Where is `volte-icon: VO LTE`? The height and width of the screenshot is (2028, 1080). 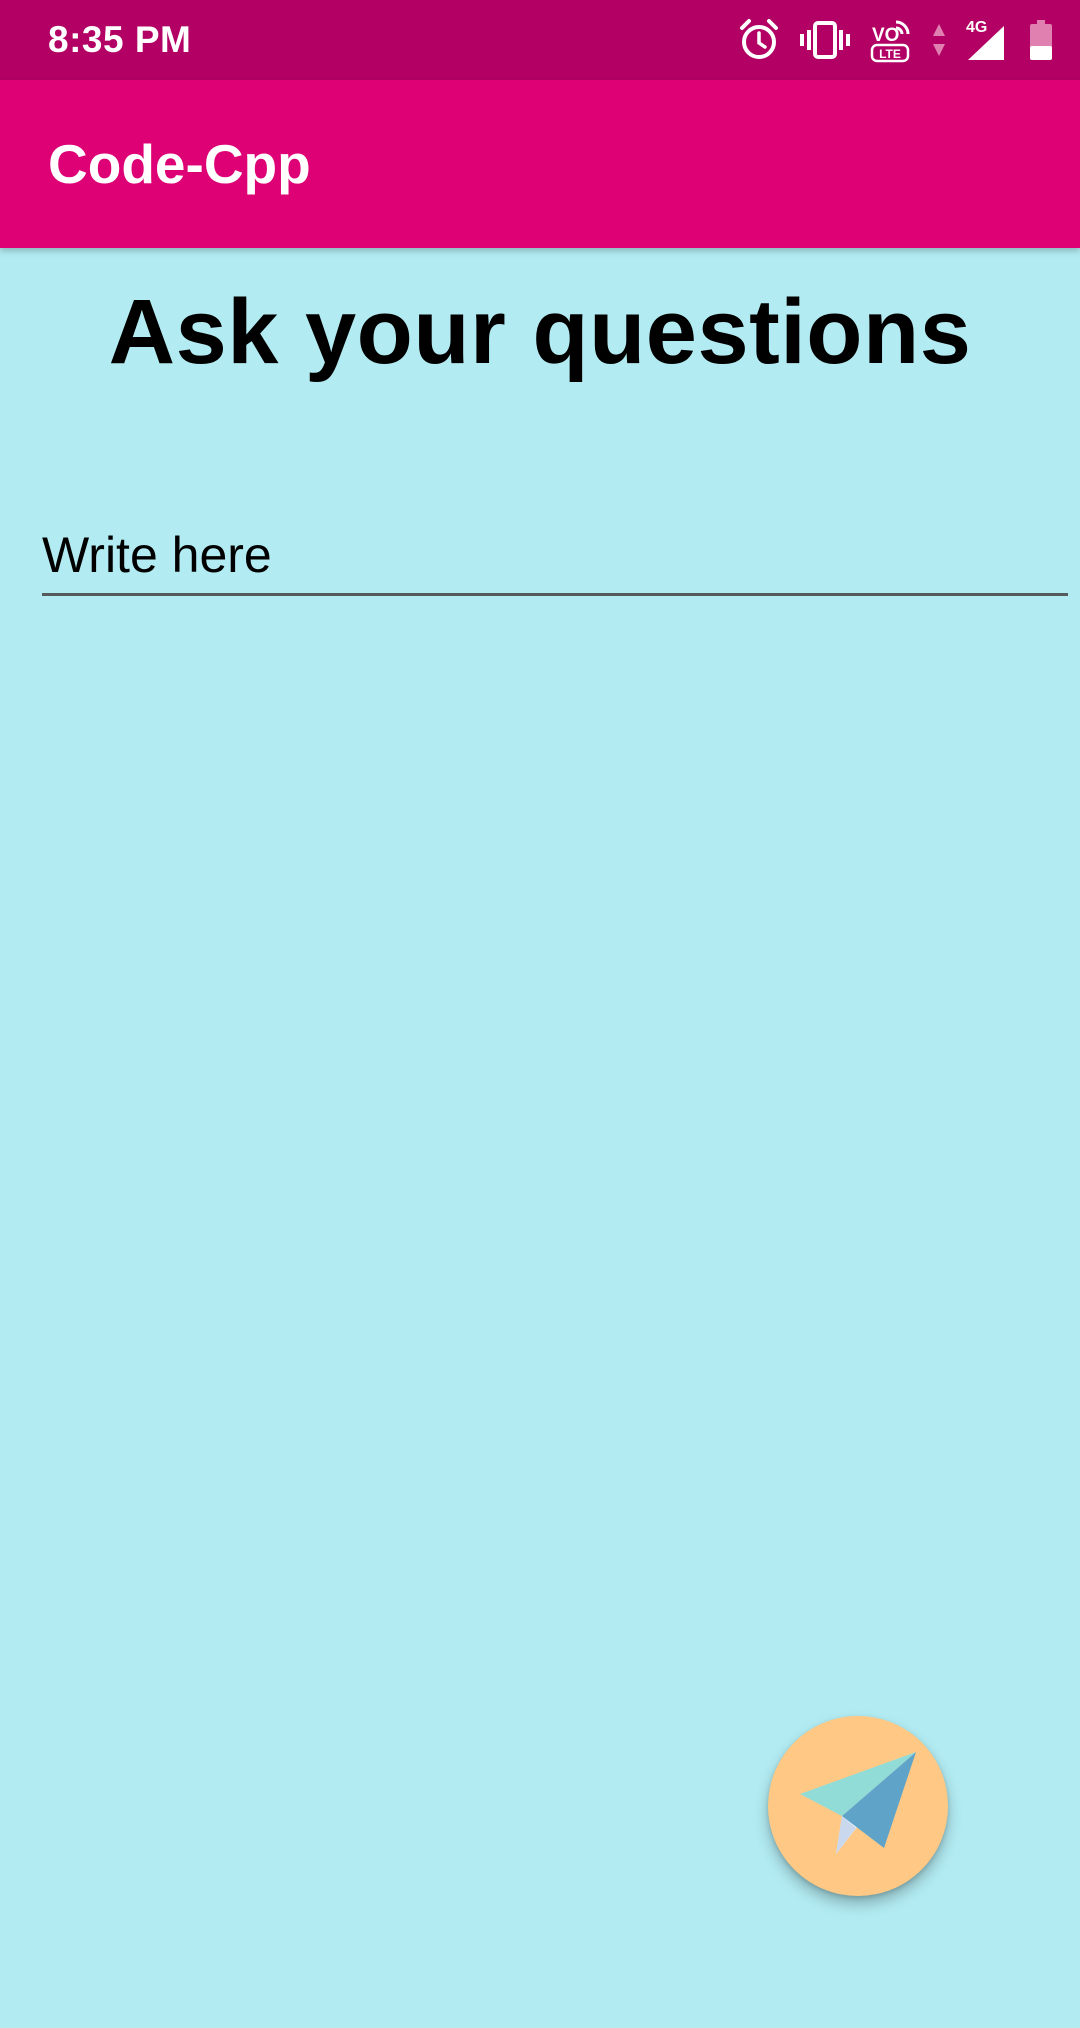
volte-icon: VO LTE is located at coordinates (891, 40).